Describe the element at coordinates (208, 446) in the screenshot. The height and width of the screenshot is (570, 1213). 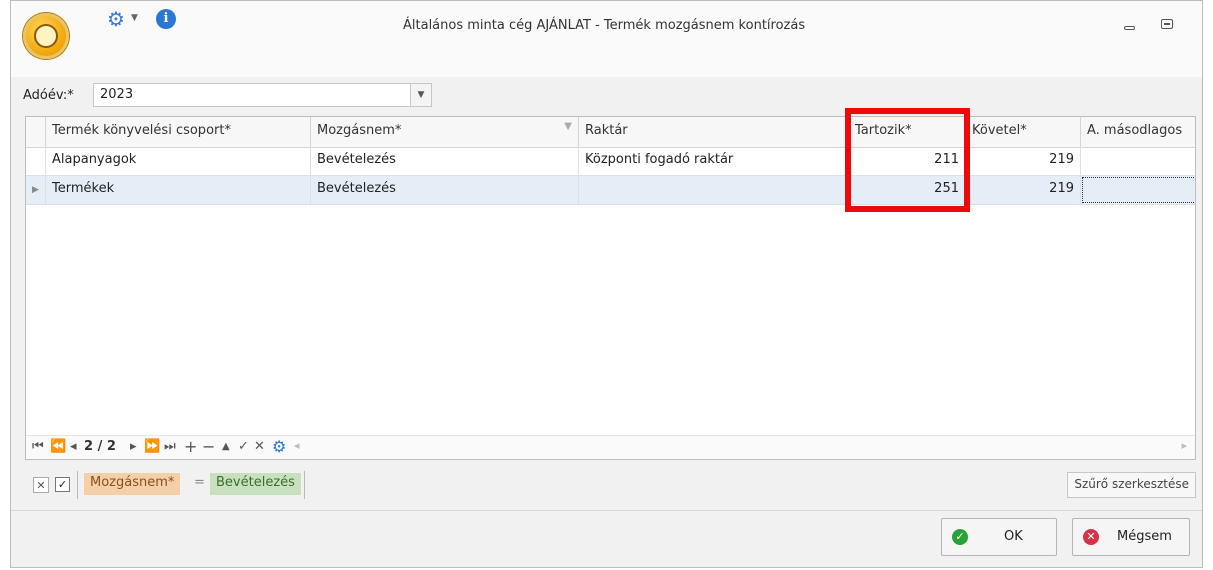
I see `remove-icon: −` at that location.